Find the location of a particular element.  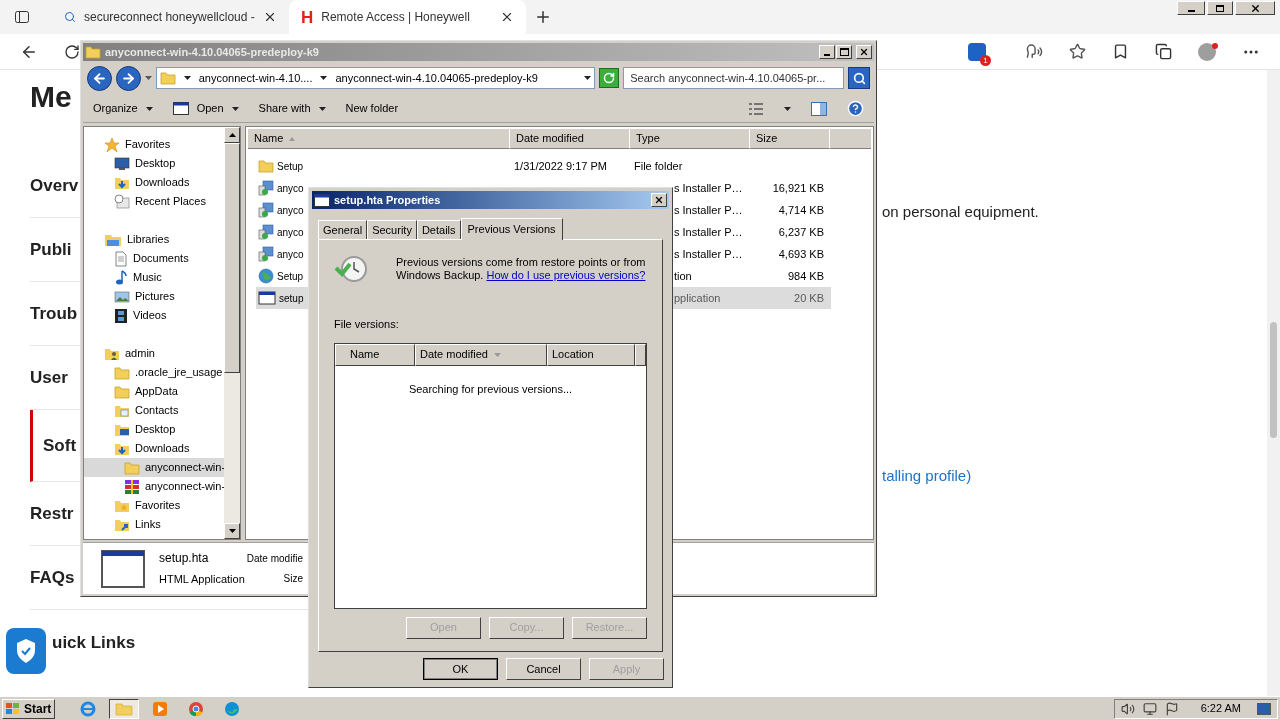

file-size: 4,693 KB is located at coordinates (801, 253).